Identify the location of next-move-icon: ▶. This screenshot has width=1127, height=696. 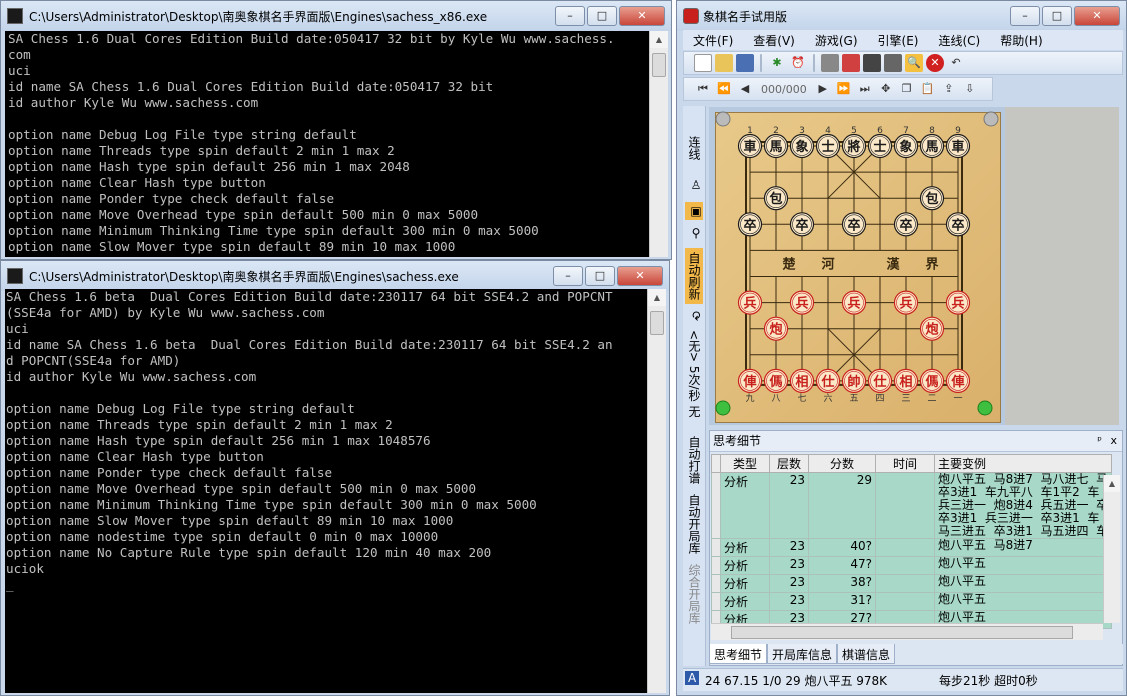
(823, 89).